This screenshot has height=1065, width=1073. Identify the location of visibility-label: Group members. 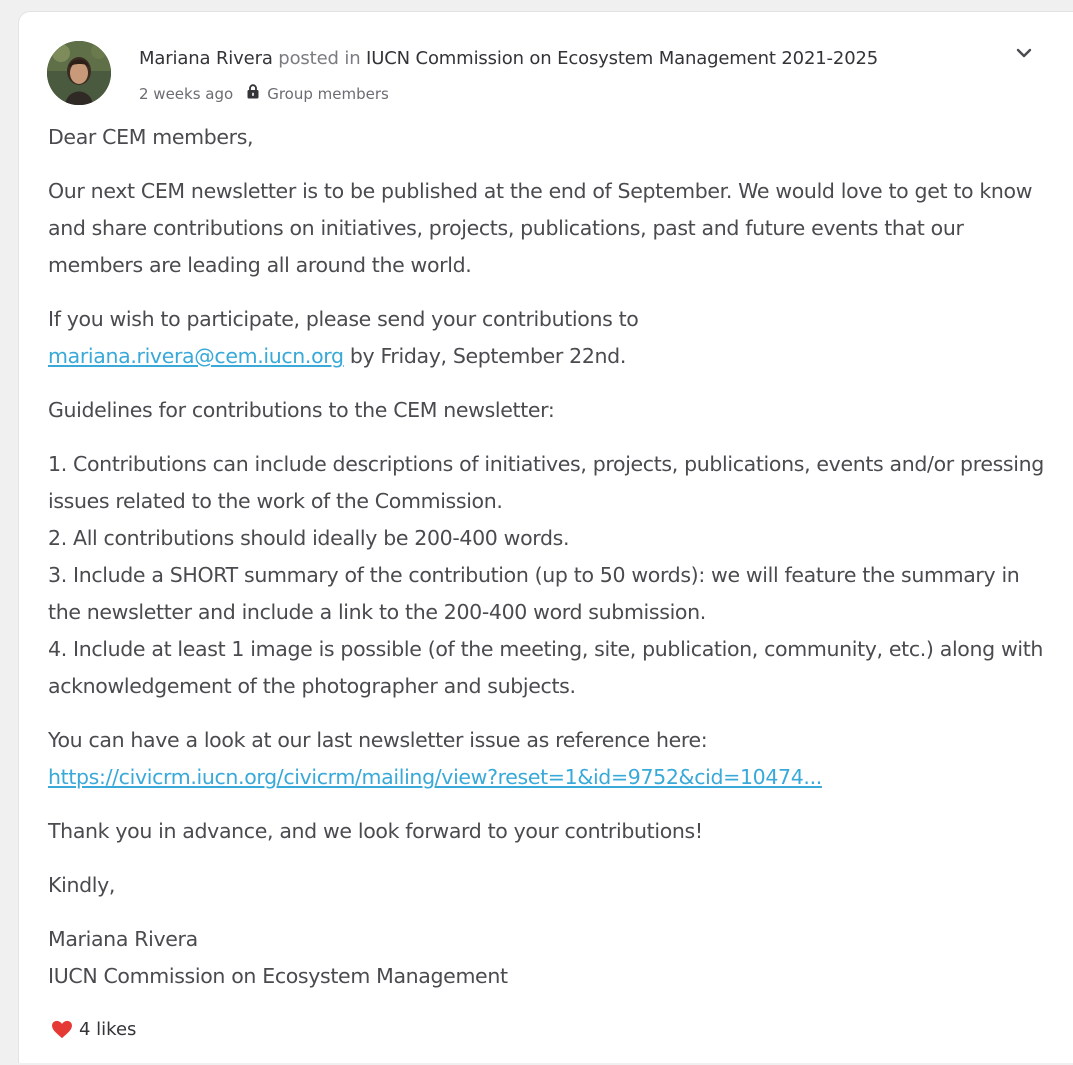
(328, 93).